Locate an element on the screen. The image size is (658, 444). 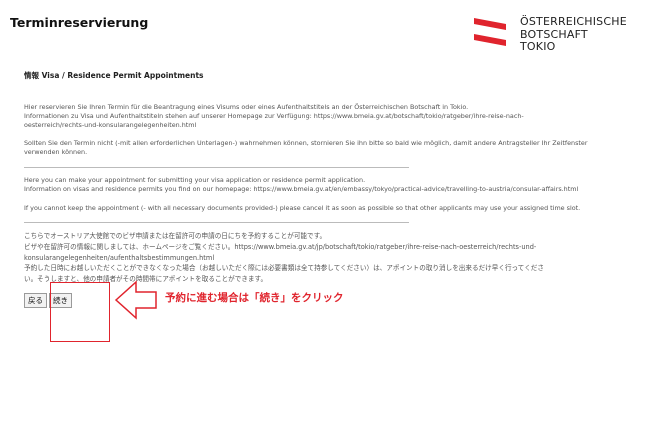
embassy-logo: ÖSTERREICHISCHE BOTSCHAFT TOKIO is located at coordinates (562, 34).